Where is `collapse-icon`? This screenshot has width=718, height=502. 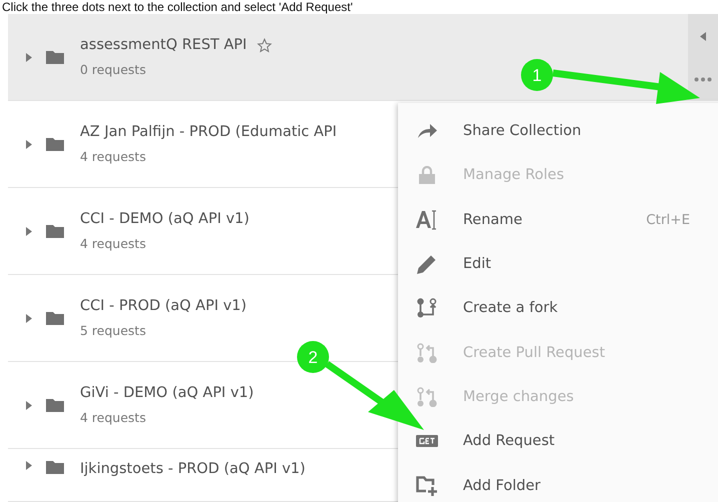
collapse-icon is located at coordinates (703, 36).